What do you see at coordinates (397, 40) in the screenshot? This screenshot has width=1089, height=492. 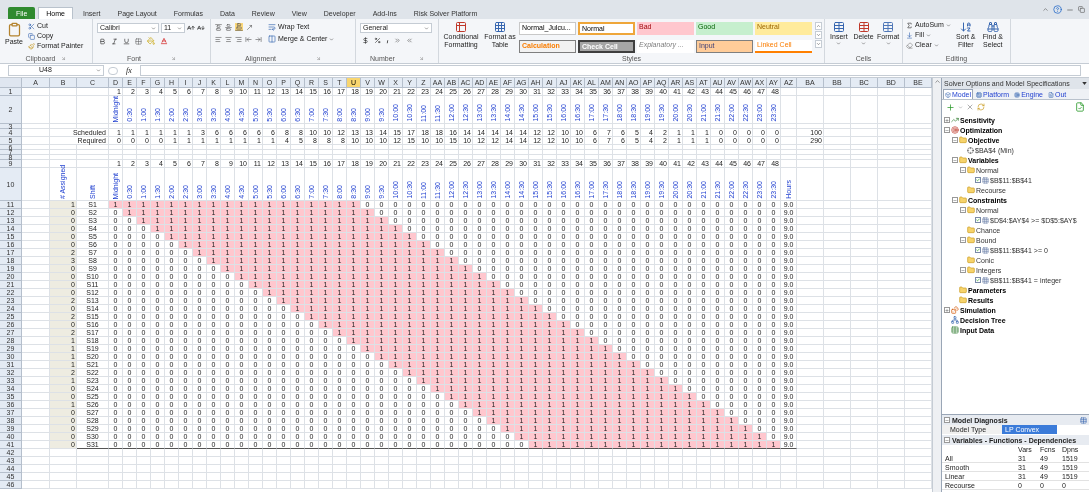 I see `increase-decimal-icon` at bounding box center [397, 40].